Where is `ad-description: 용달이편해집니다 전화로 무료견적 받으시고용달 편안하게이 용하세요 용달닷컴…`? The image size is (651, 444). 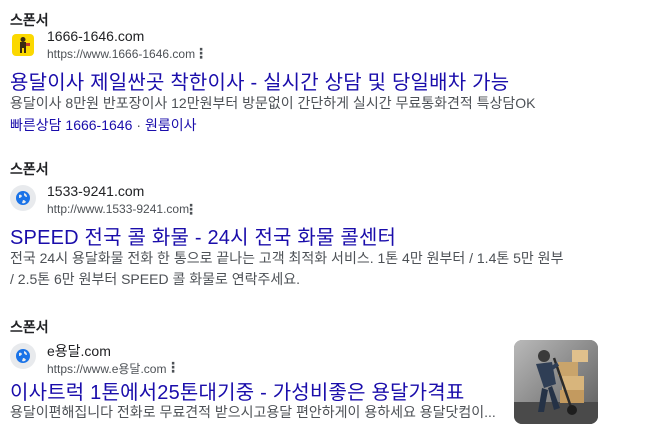
ad-description: 용달이편해집니다 전화로 무료견적 받으시고용달 편안하게이 용하세요 용달닷컴… is located at coordinates (253, 412).